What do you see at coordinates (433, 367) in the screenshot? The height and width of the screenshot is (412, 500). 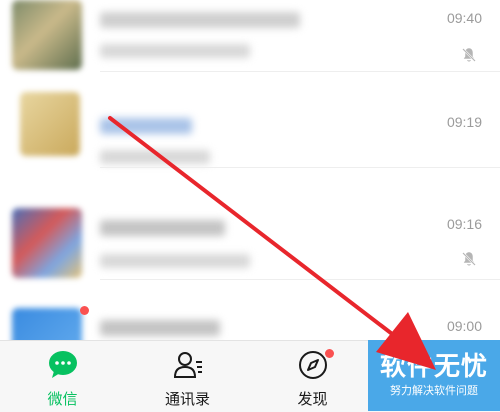 I see `watermark-title: 软件无忧` at bounding box center [433, 367].